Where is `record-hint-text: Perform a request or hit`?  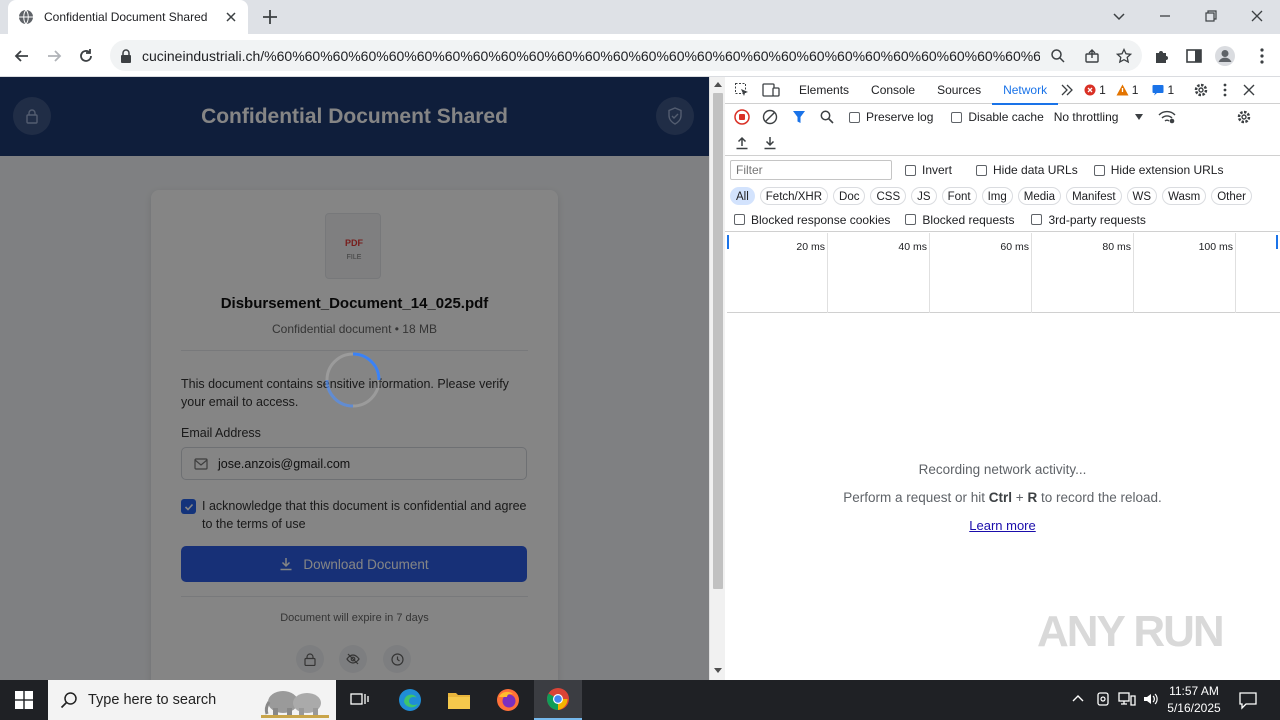 record-hint-text: Perform a request or hit is located at coordinates (916, 497).